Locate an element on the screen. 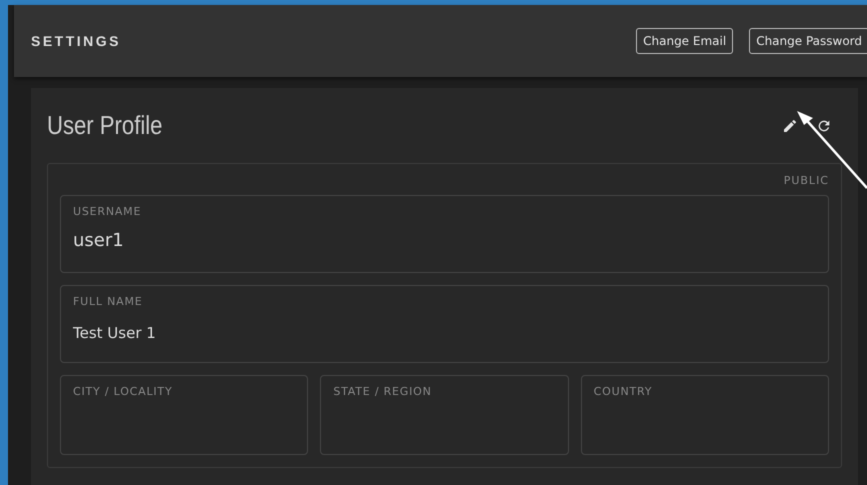 This screenshot has height=485, width=867. field-label: STATE / REGION is located at coordinates (383, 391).